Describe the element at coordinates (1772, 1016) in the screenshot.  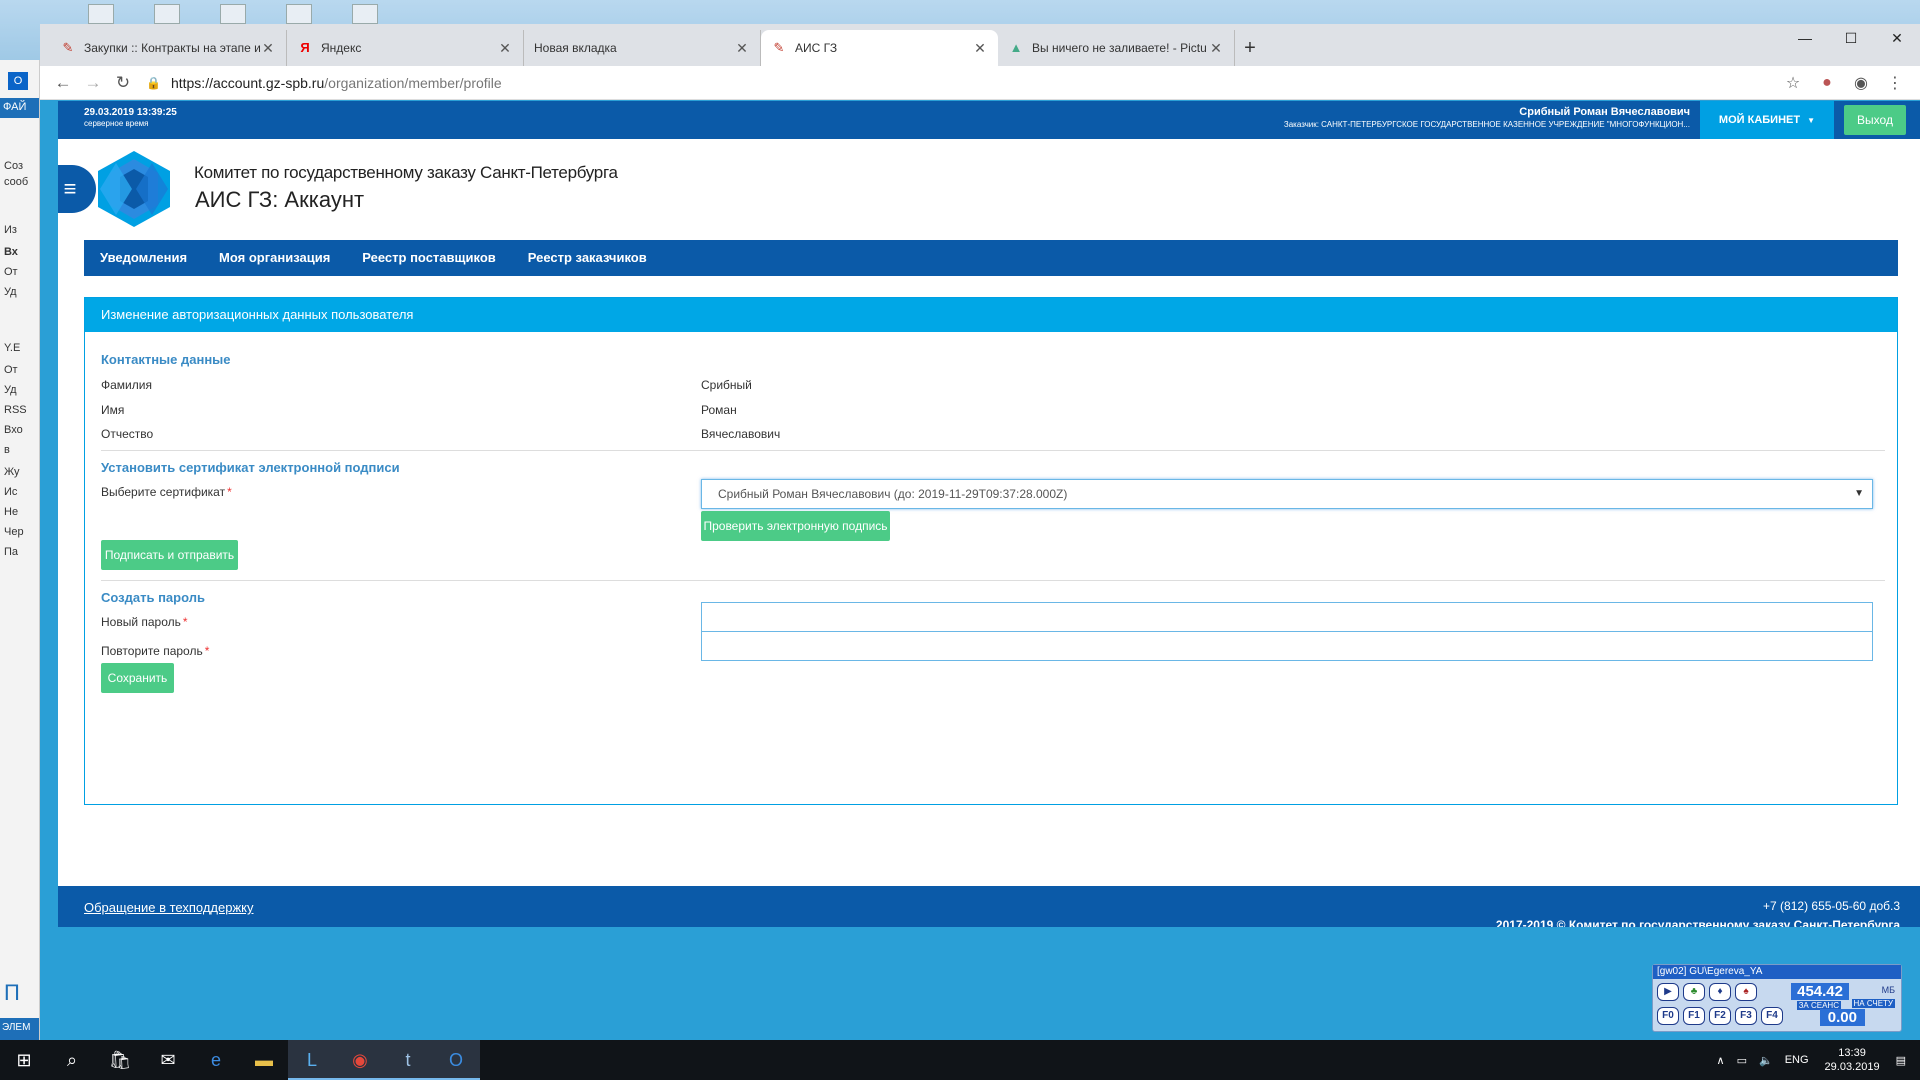
I see `key-f4: F4` at that location.